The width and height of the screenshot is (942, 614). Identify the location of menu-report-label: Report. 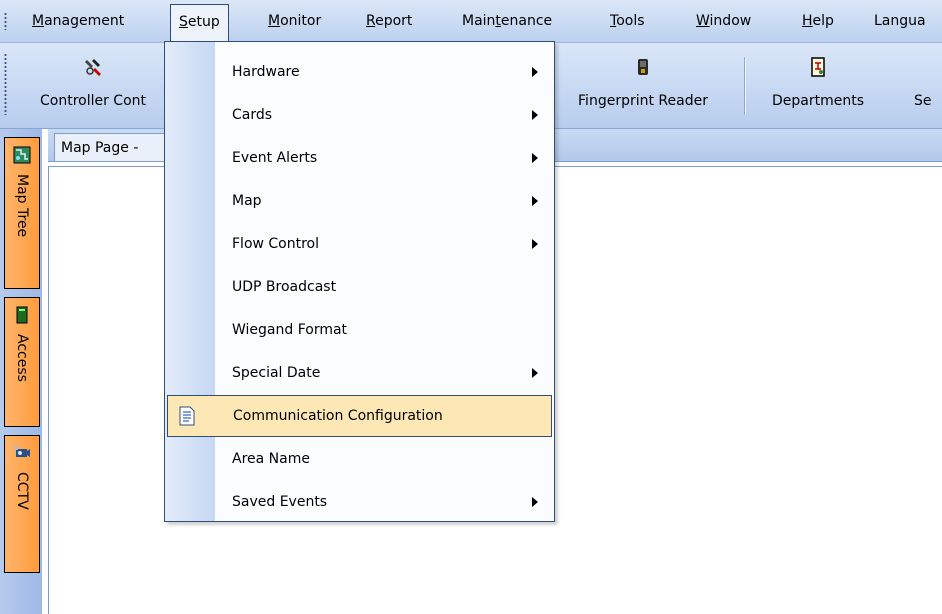
(389, 21).